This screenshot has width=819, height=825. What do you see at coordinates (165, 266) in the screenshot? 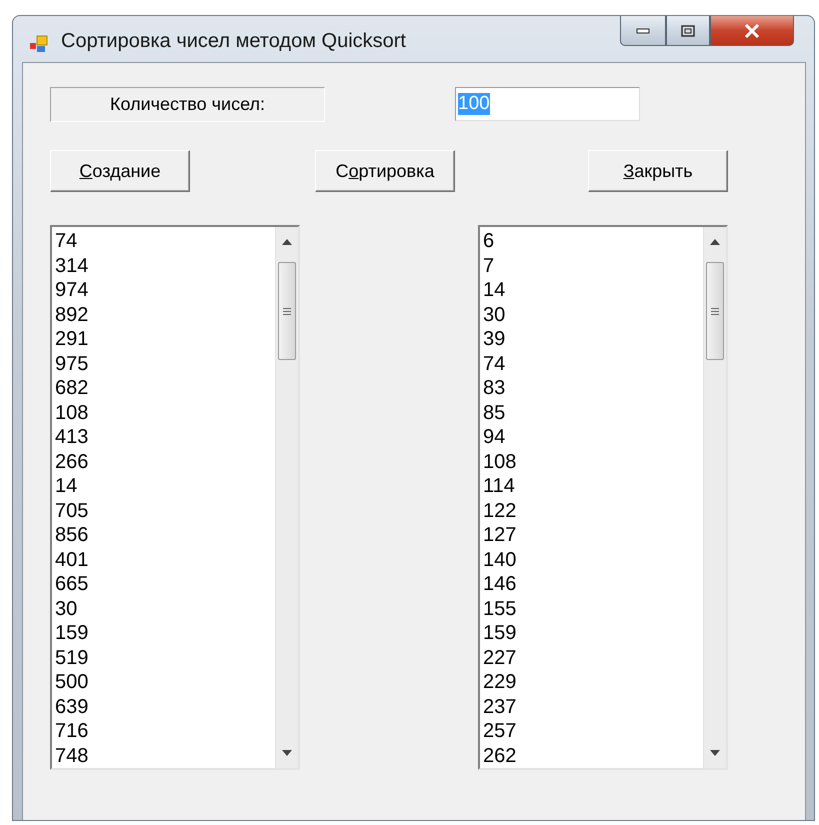
I see `list-item: 314` at bounding box center [165, 266].